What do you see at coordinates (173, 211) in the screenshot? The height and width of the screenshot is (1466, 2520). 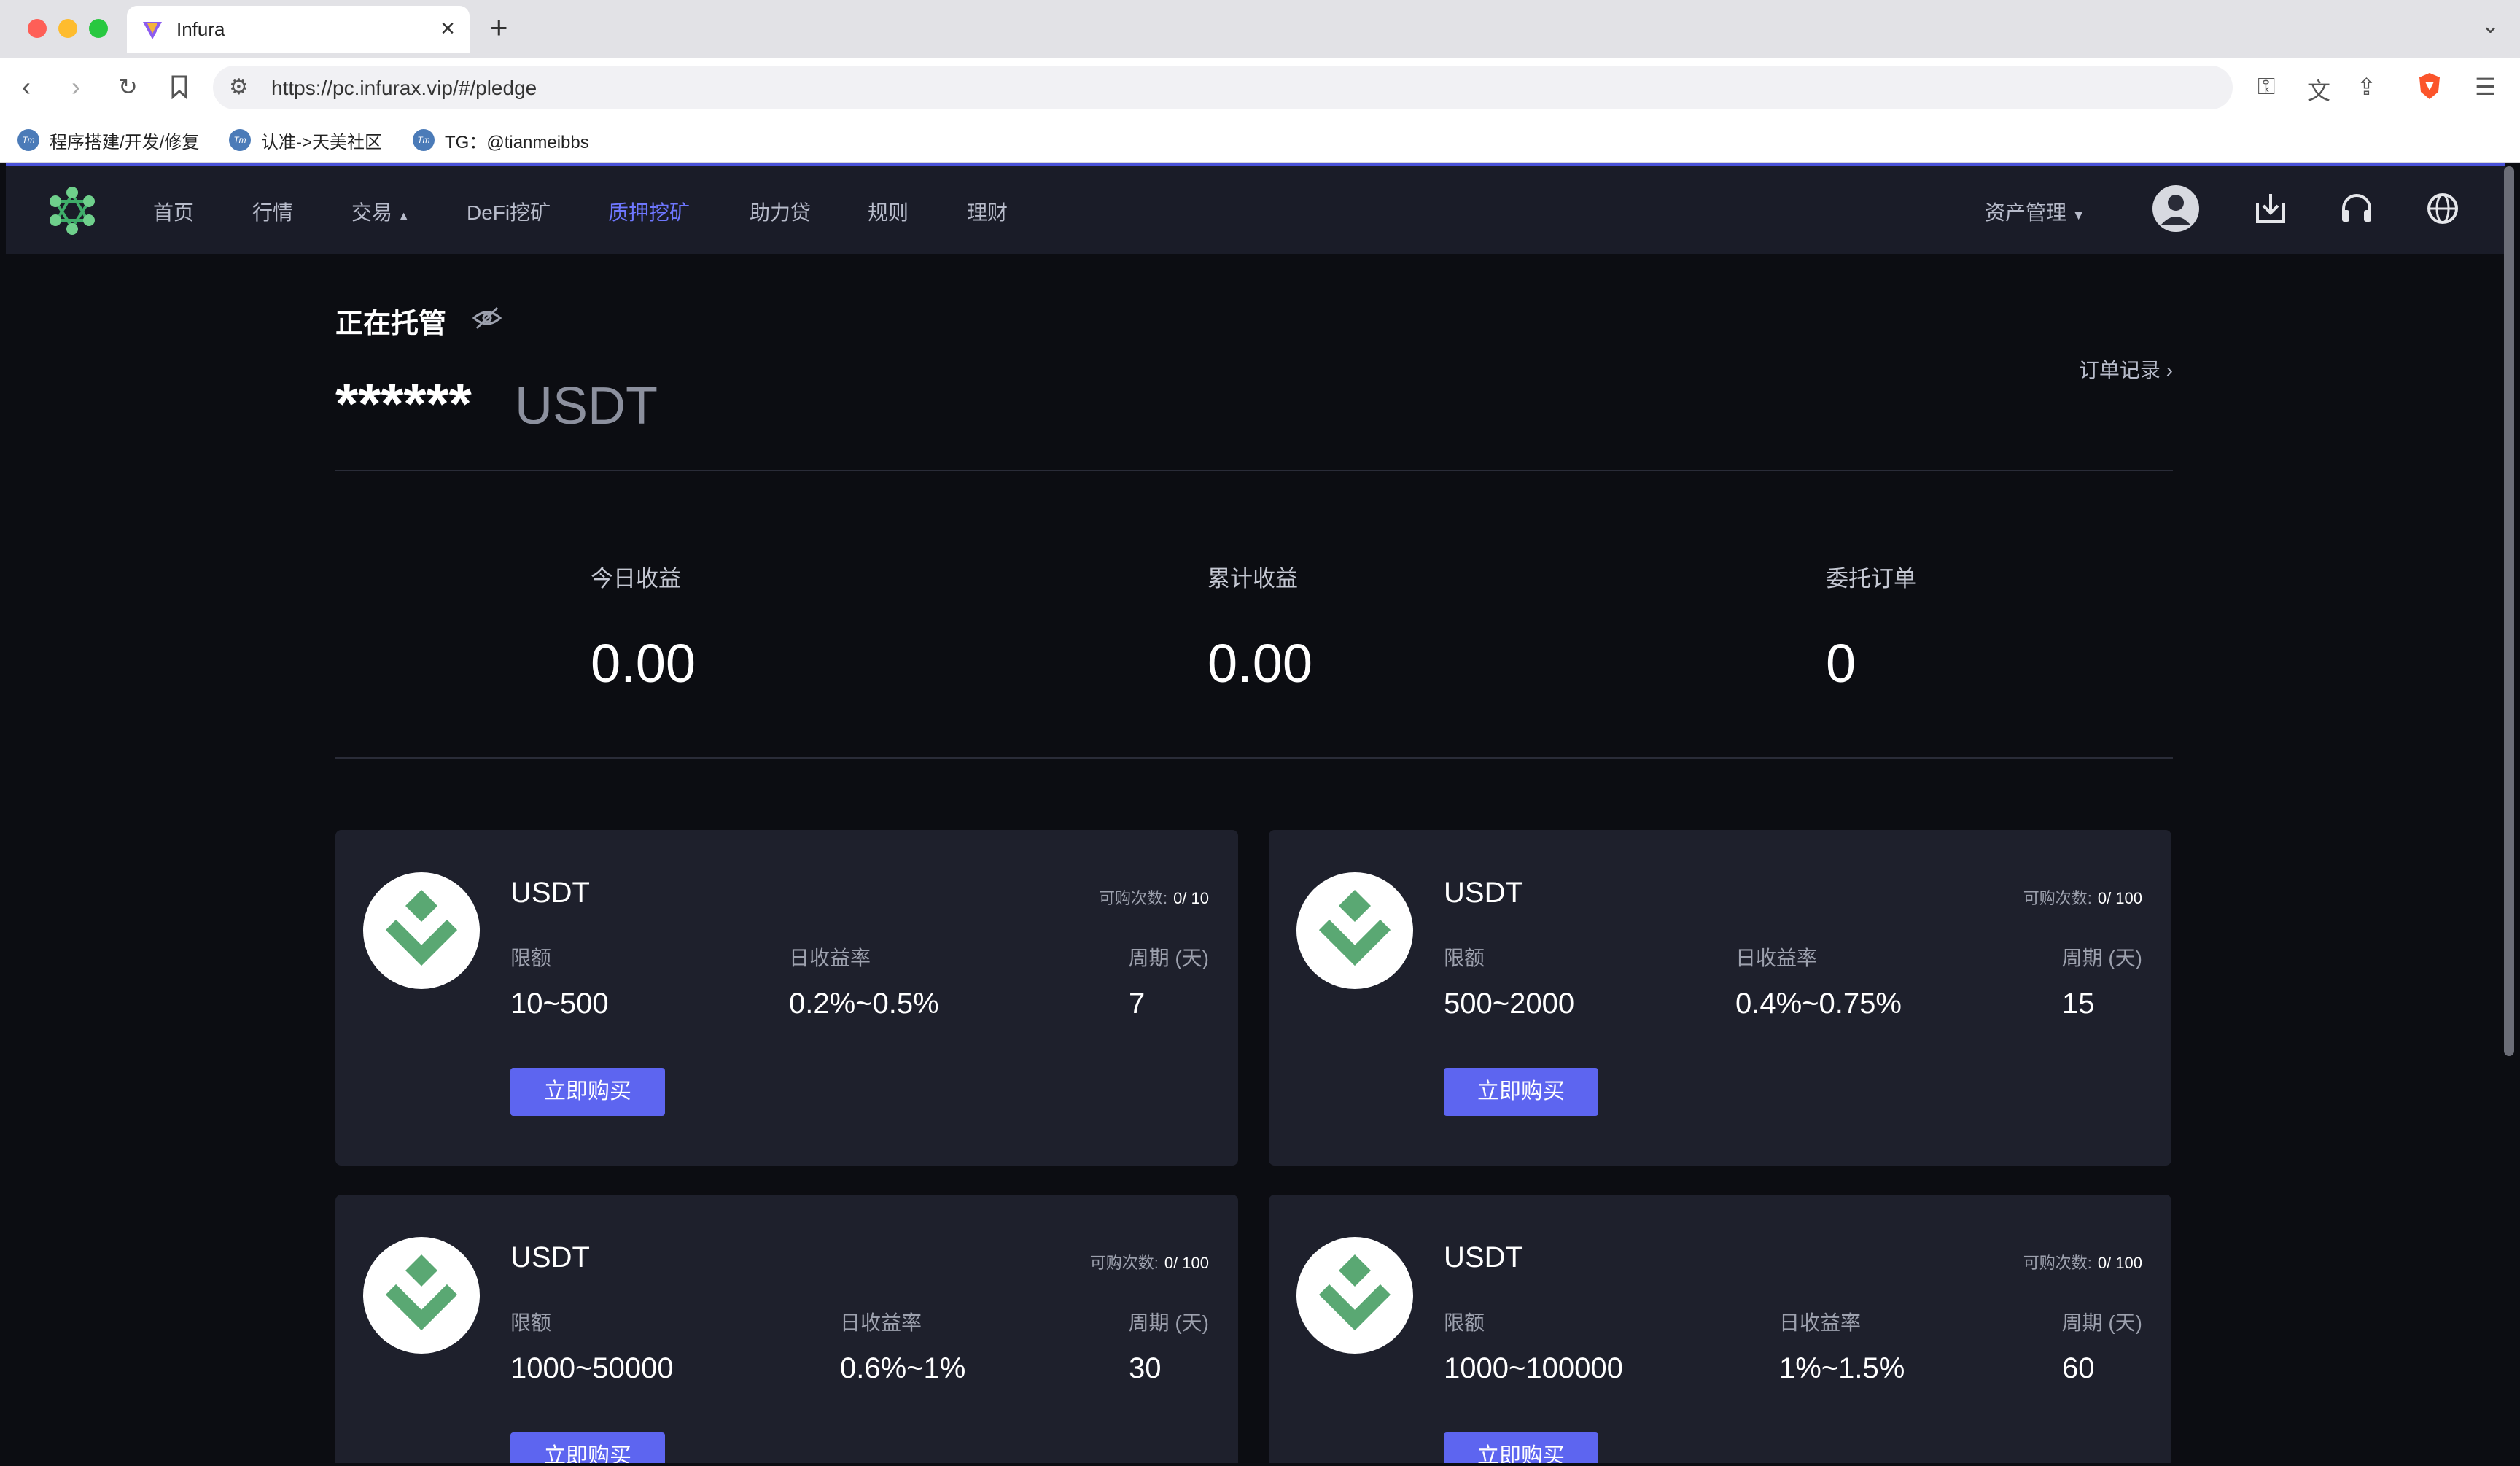 I see `nav-home: 首页` at bounding box center [173, 211].